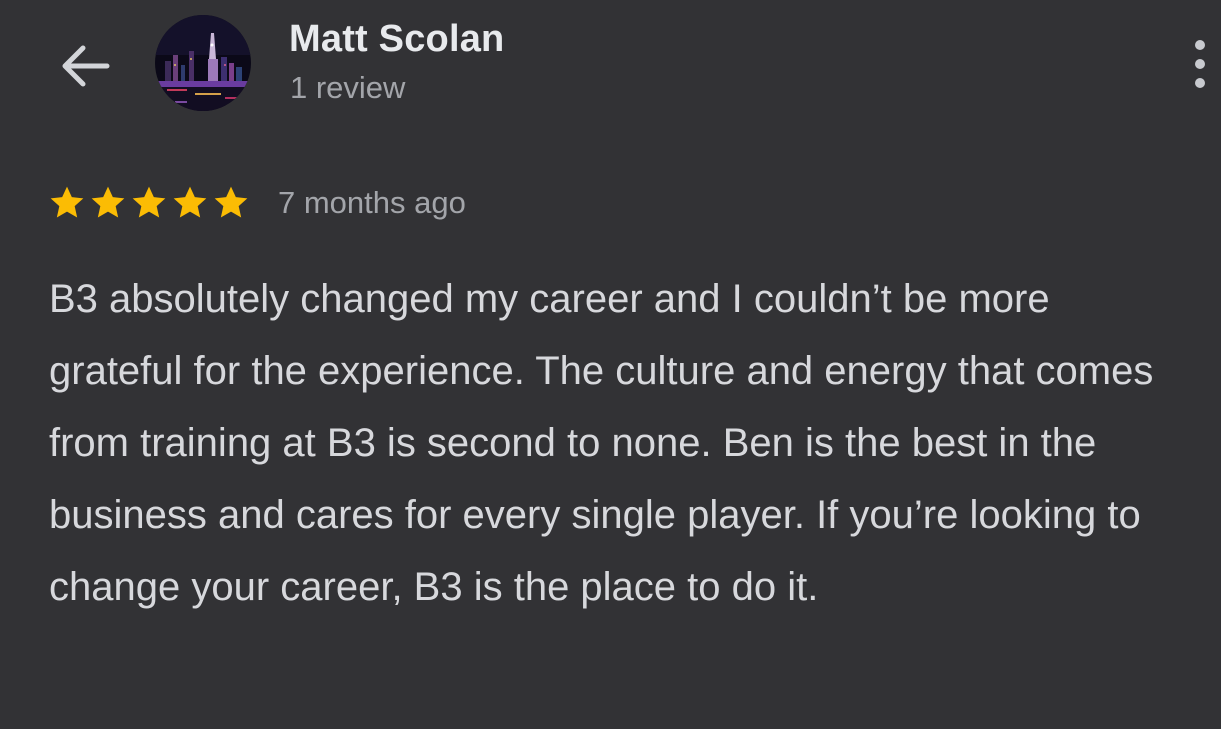 The height and width of the screenshot is (729, 1221). I want to click on avatar, so click(203, 63).